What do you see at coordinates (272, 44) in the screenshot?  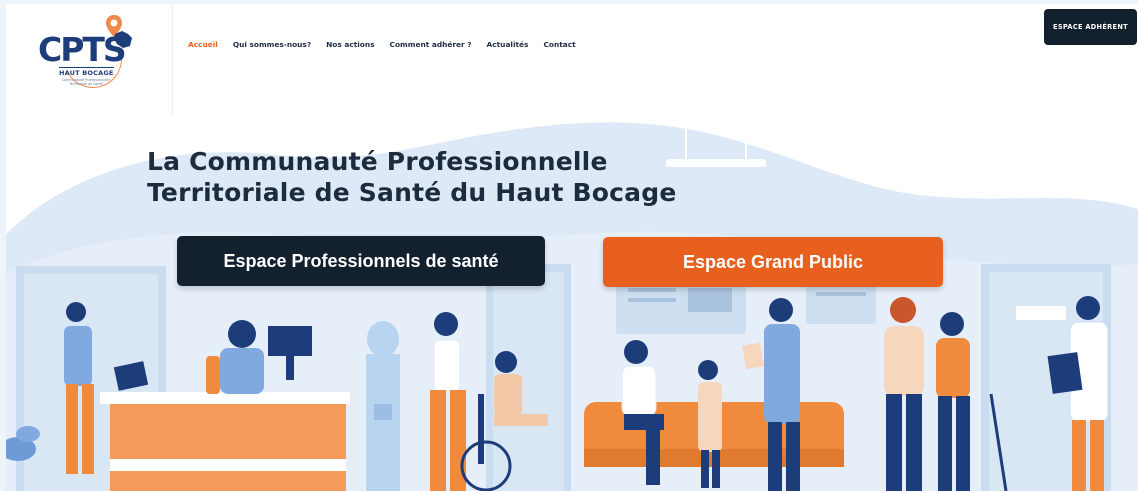 I see `nav-item-qui-sommes-nous: Qui sommes-nous?` at bounding box center [272, 44].